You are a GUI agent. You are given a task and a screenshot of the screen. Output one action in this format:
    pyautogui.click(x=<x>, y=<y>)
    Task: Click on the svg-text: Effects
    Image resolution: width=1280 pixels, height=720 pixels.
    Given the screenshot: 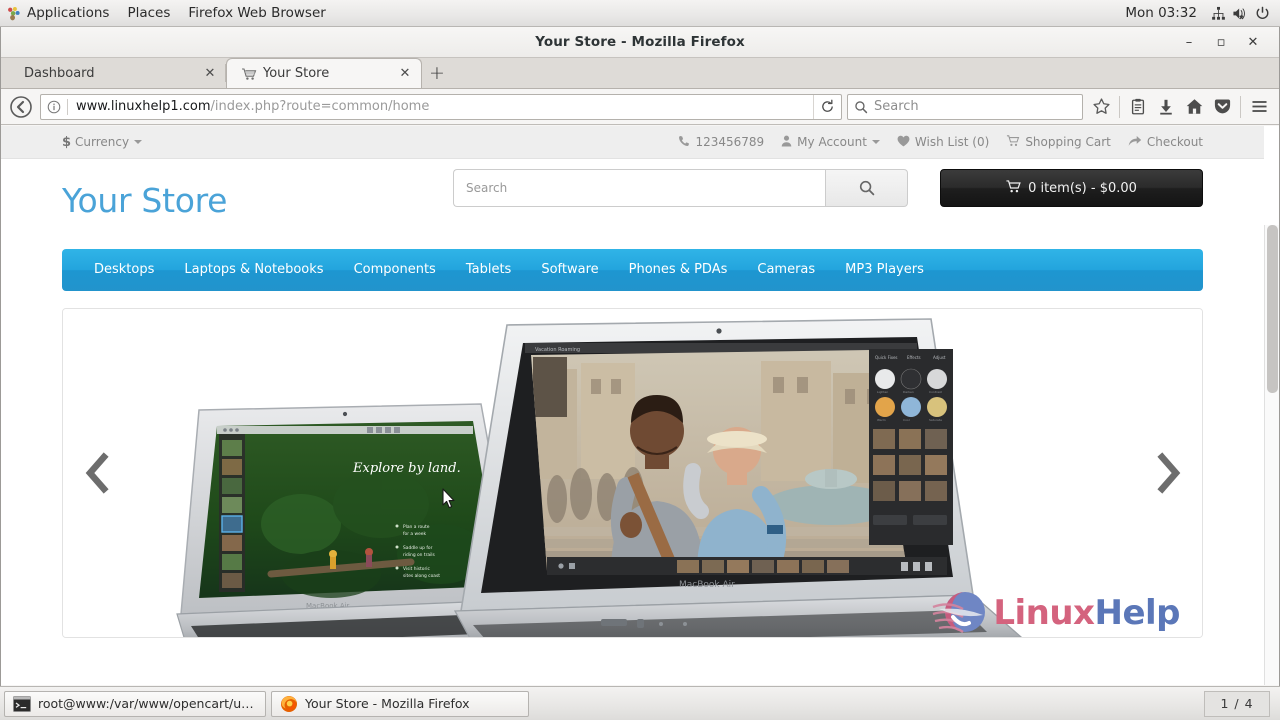 What is the action you would take?
    pyautogui.click(x=914, y=357)
    